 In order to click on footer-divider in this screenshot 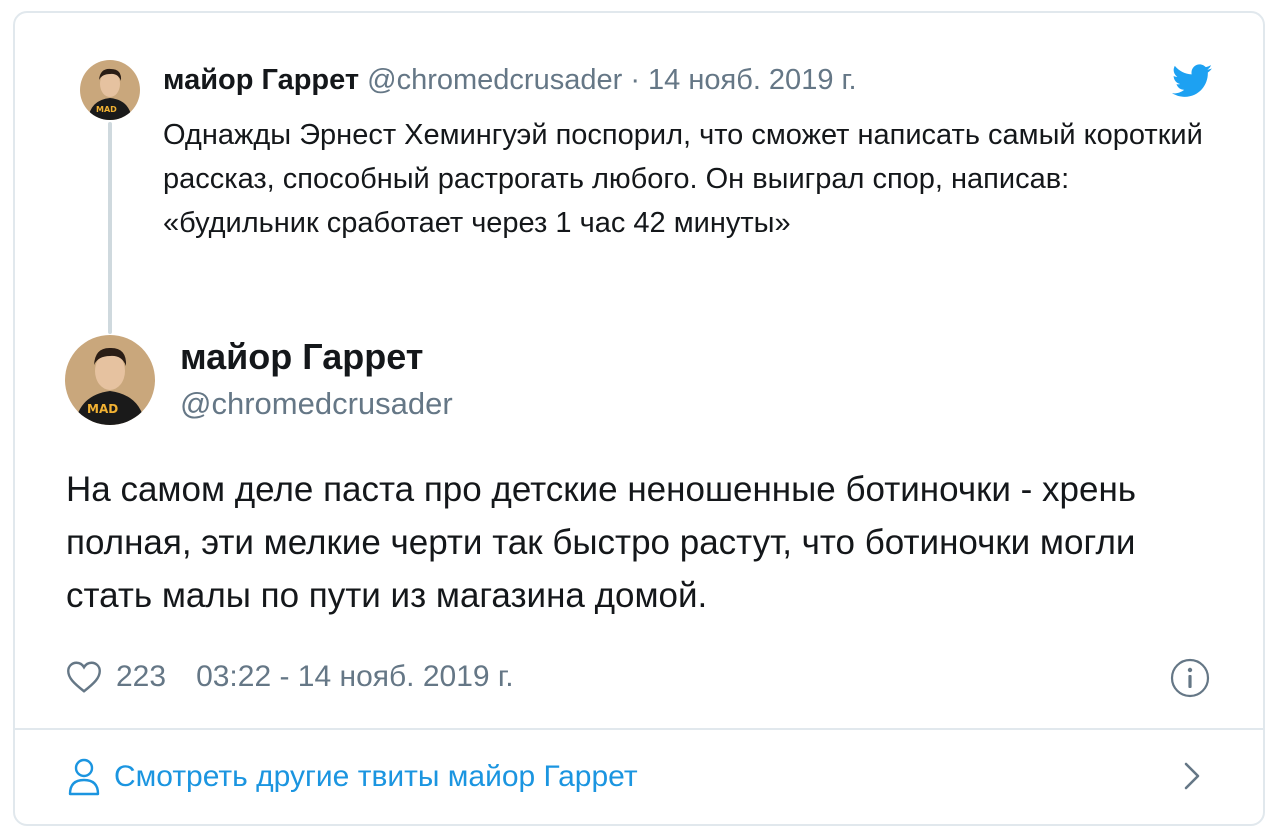, I will do `click(639, 729)`.